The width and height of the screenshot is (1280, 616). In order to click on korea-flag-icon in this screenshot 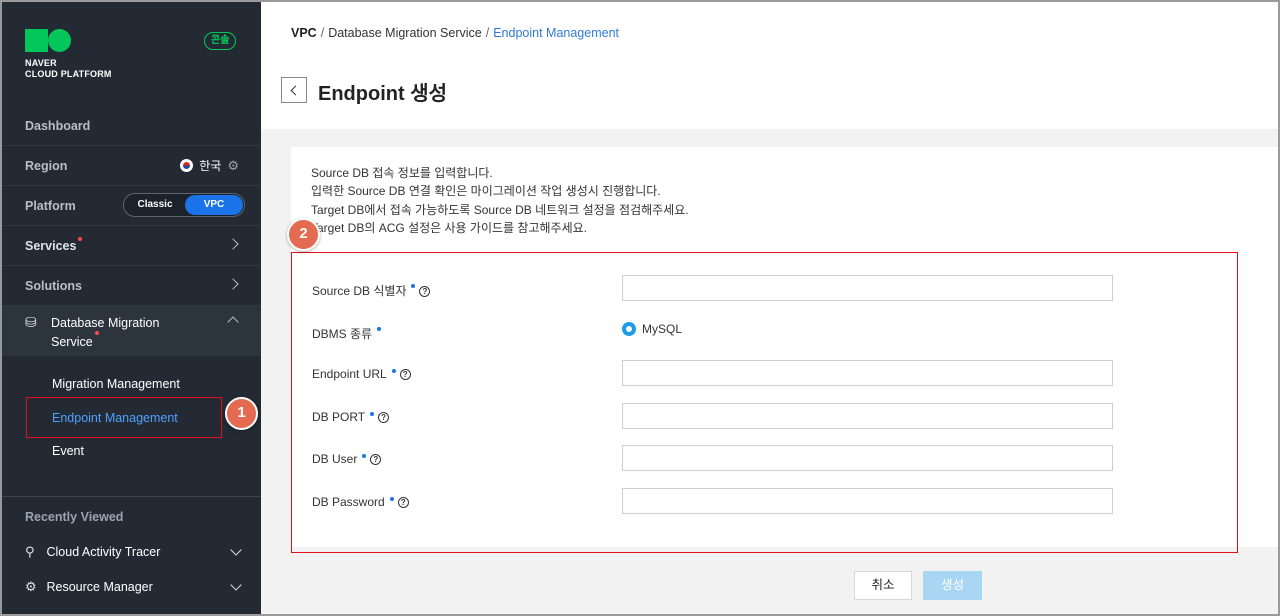, I will do `click(187, 165)`.